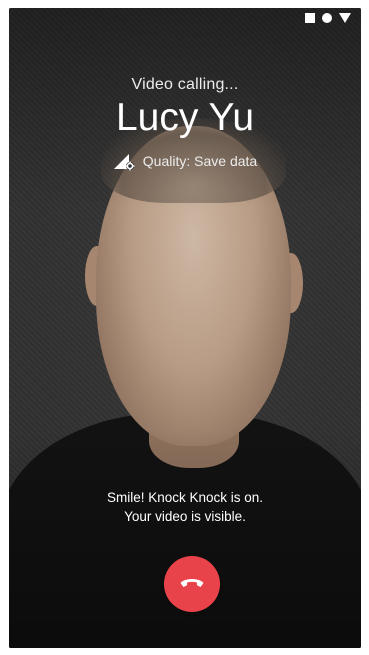 This screenshot has width=369, height=655. What do you see at coordinates (200, 161) in the screenshot?
I see `quality-label: Quality: Save data` at bounding box center [200, 161].